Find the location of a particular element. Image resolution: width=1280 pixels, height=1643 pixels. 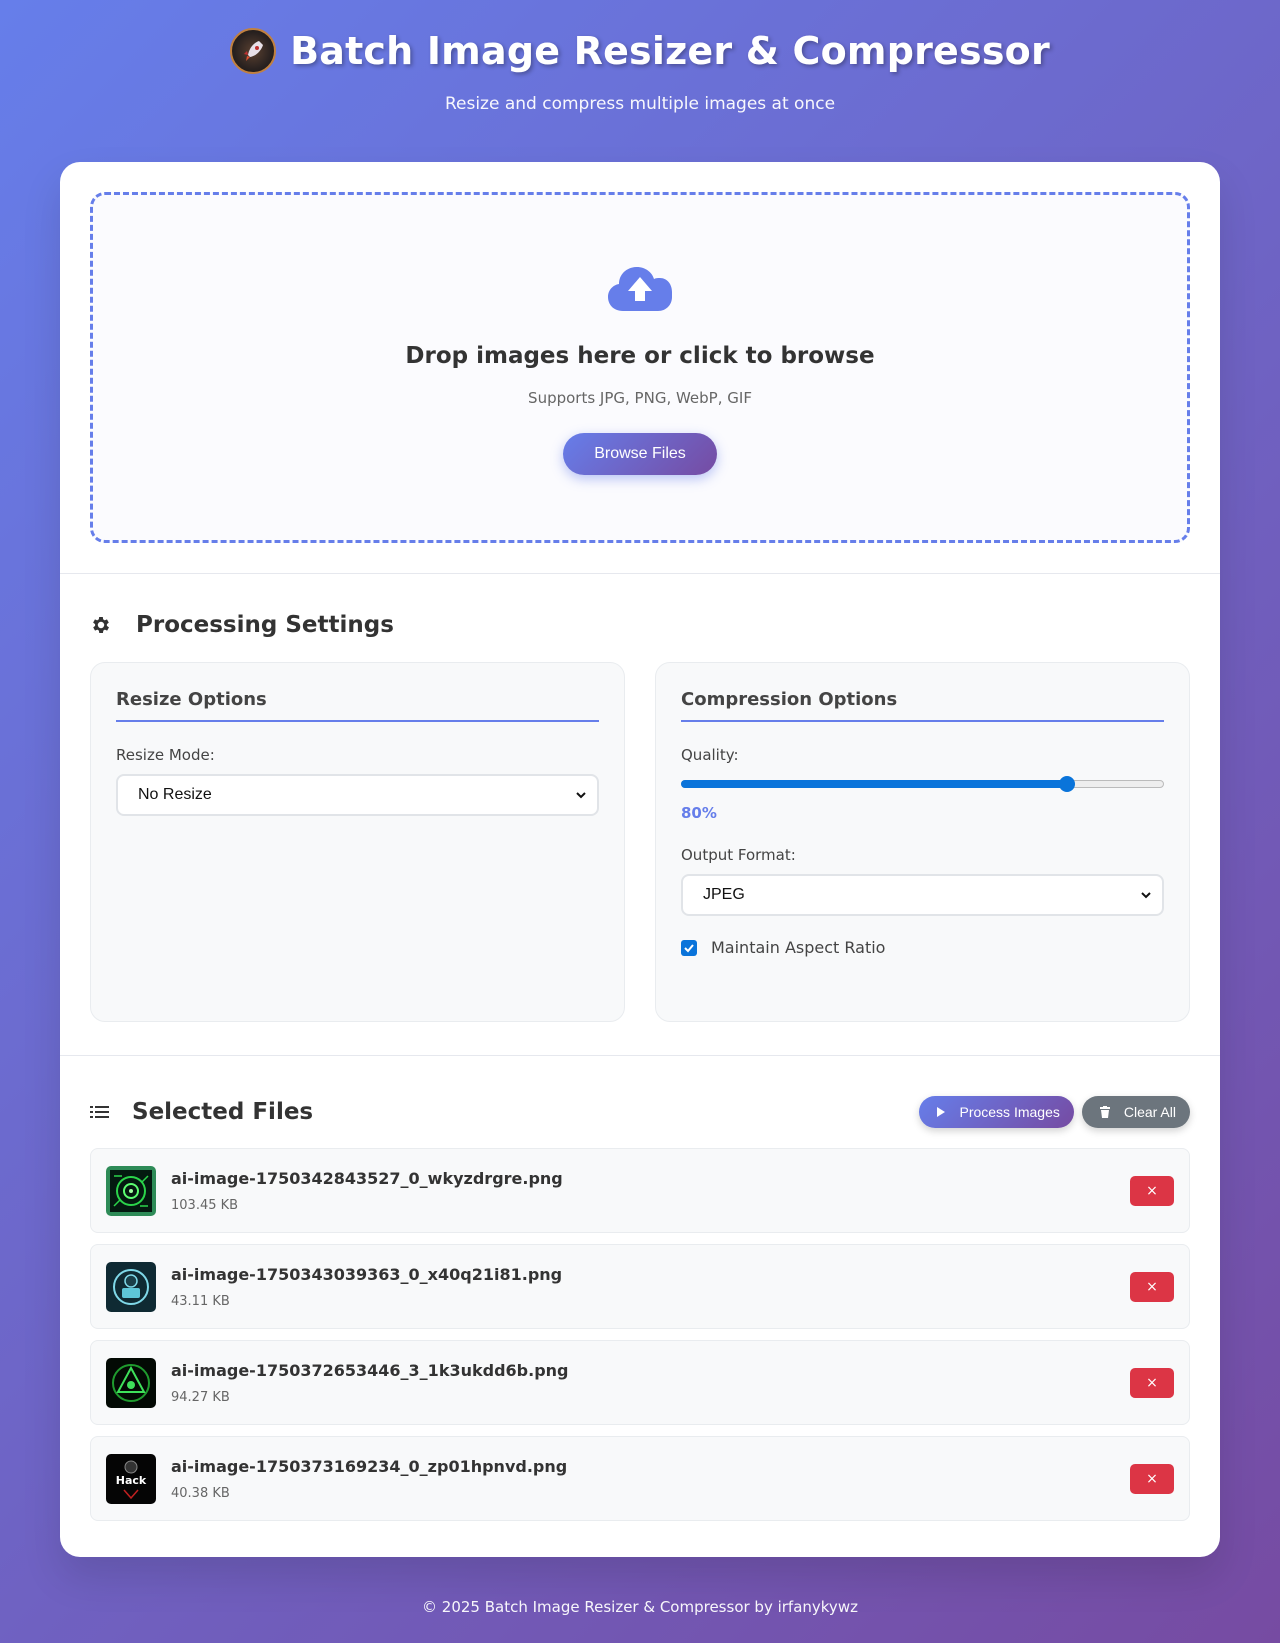

trash-icon is located at coordinates (1104, 1112).